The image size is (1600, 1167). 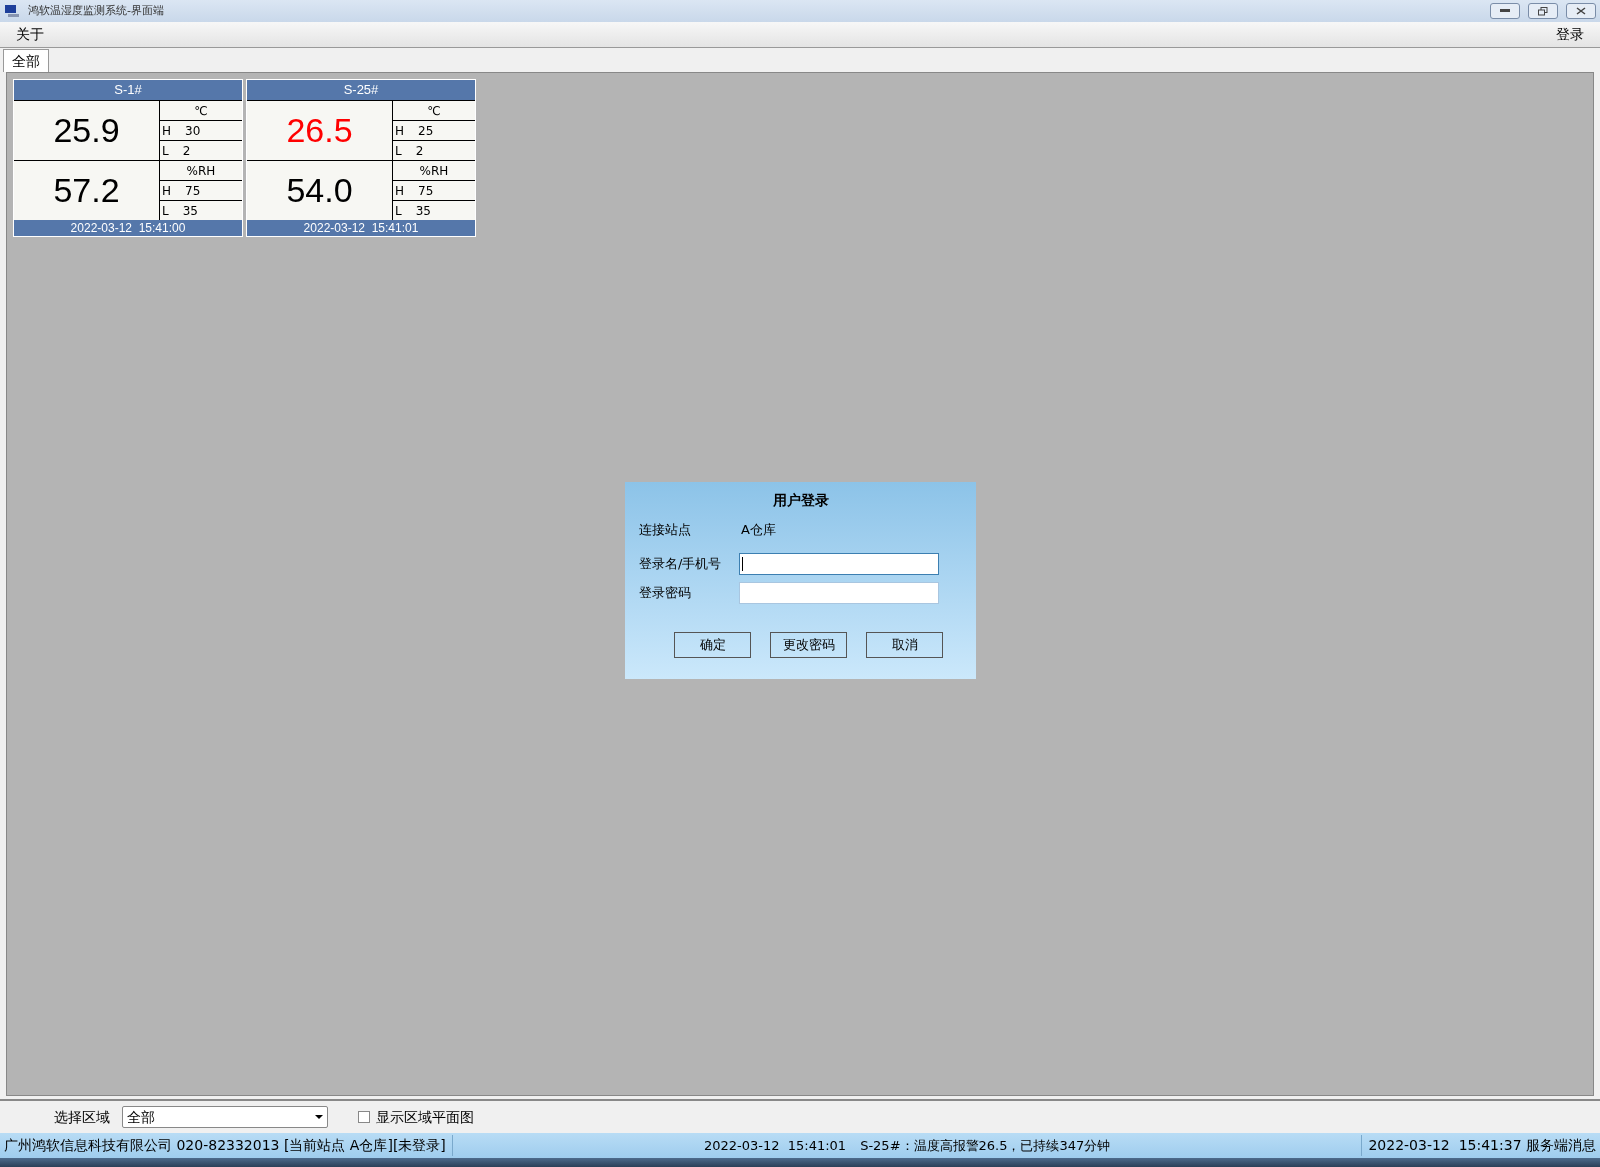 What do you see at coordinates (96, 10) in the screenshot?
I see `window-title: 鸿软温湿度监测系统-界面端` at bounding box center [96, 10].